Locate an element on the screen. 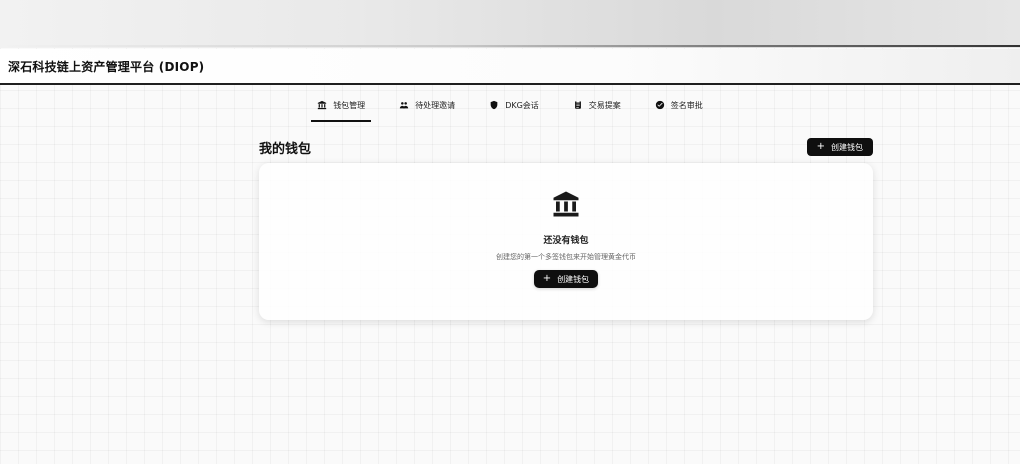 Image resolution: width=1020 pixels, height=464 pixels. tab-transaction-proposals: 交易提案 is located at coordinates (597, 105).